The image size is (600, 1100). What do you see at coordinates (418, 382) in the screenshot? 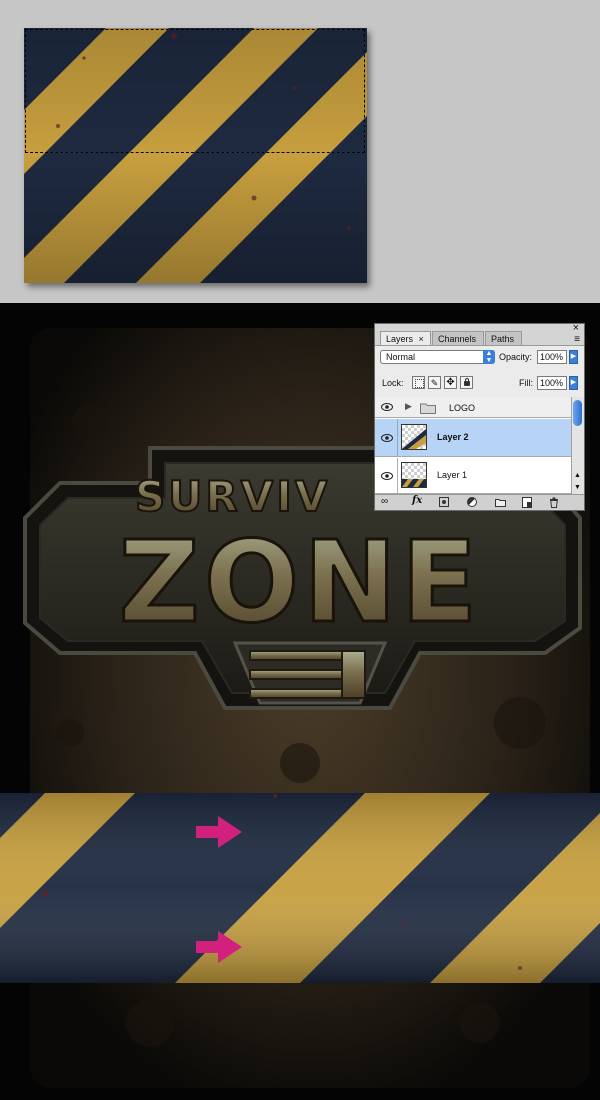
I see `lock-transparent-icon` at bounding box center [418, 382].